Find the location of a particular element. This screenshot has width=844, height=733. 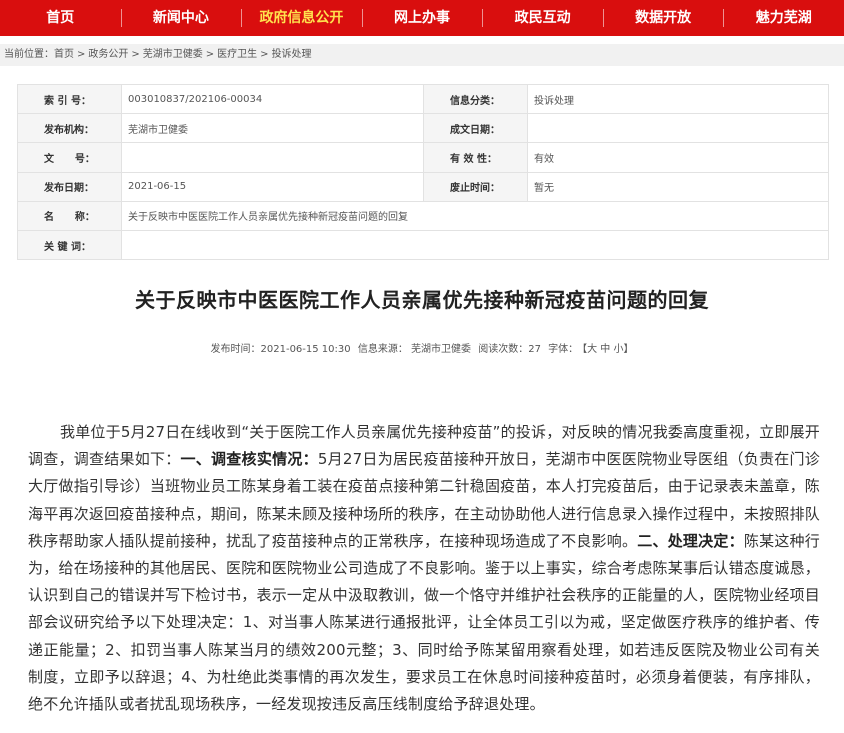

meta-label-written-date: 成文日期： is located at coordinates (475, 128).